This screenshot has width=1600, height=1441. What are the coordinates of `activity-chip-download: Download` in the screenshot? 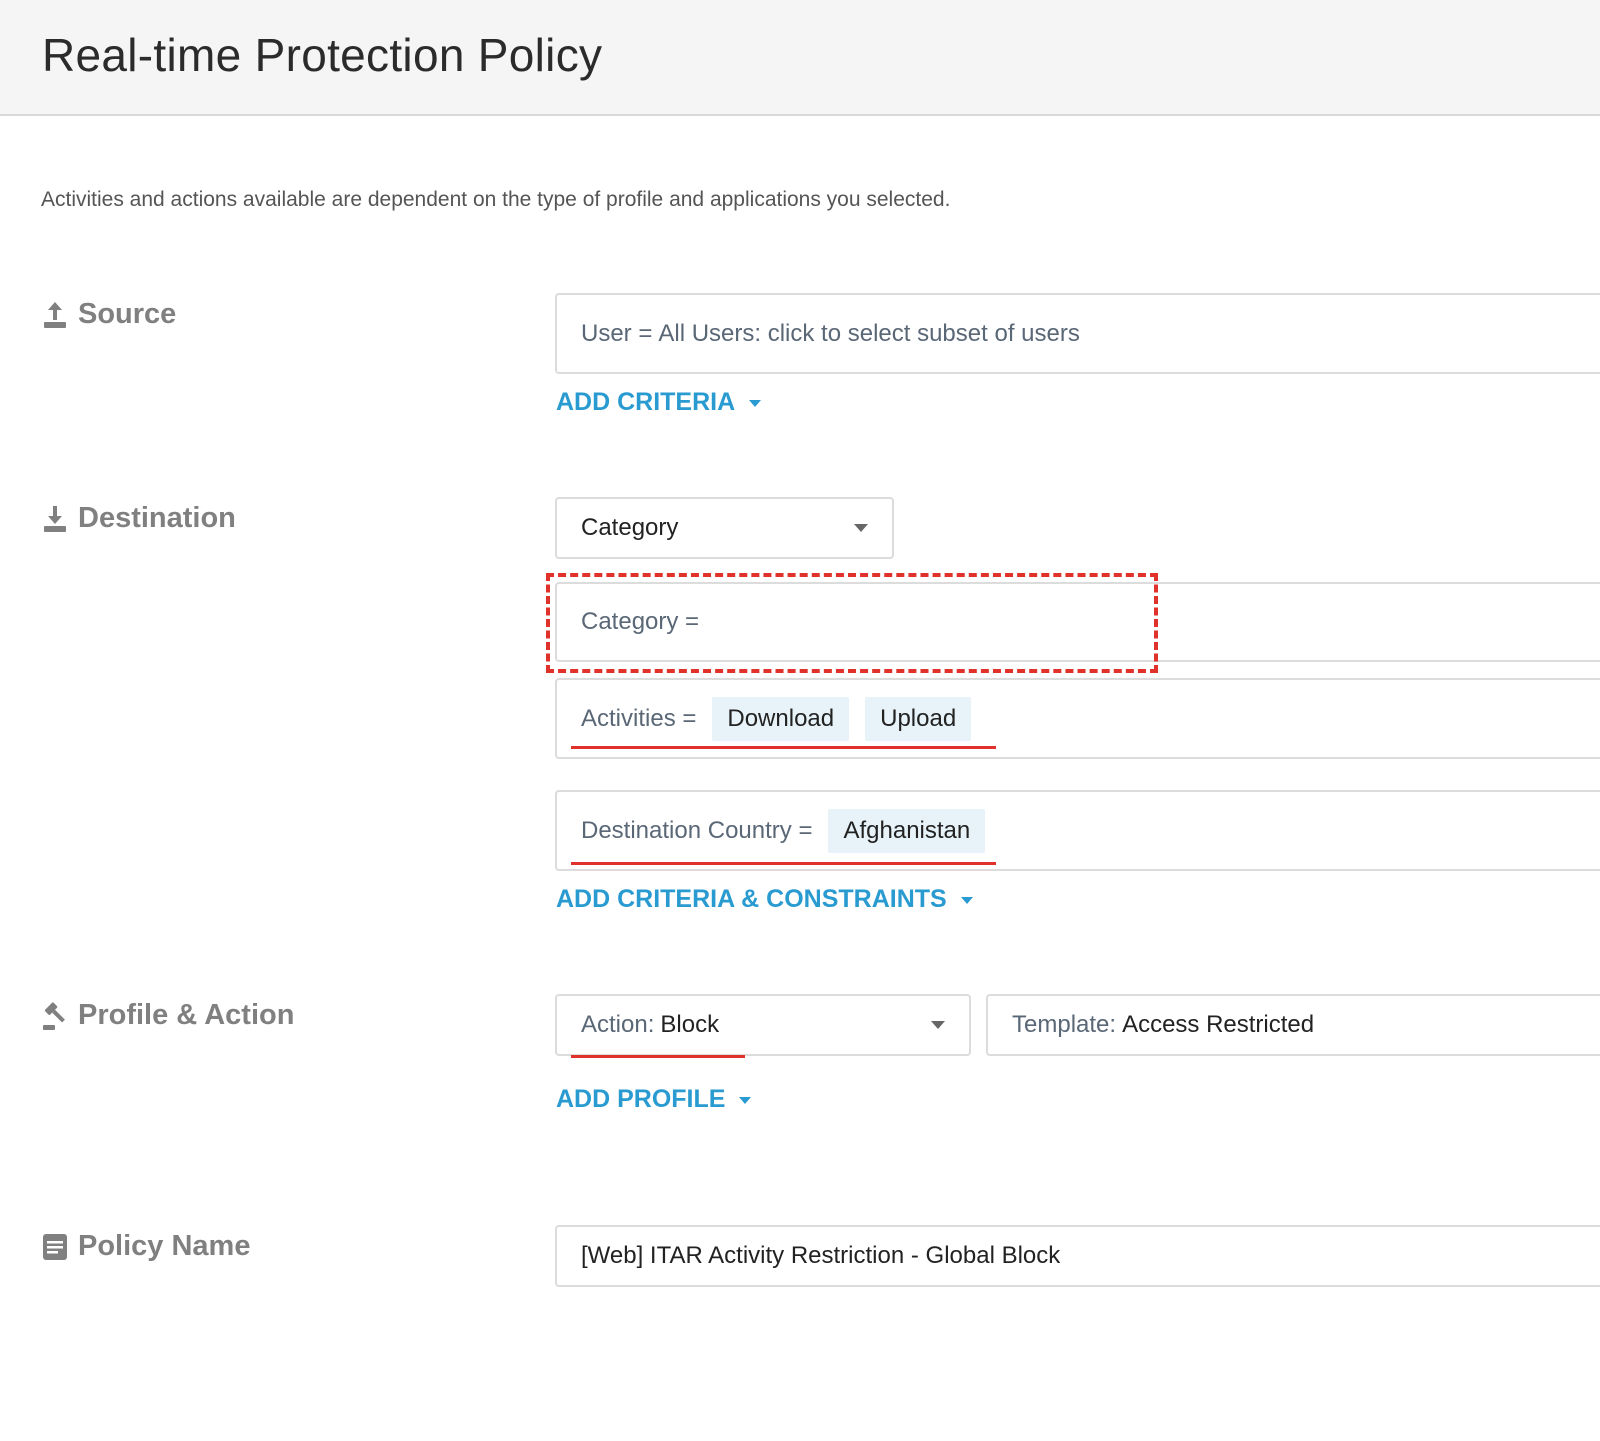 It's located at (781, 718).